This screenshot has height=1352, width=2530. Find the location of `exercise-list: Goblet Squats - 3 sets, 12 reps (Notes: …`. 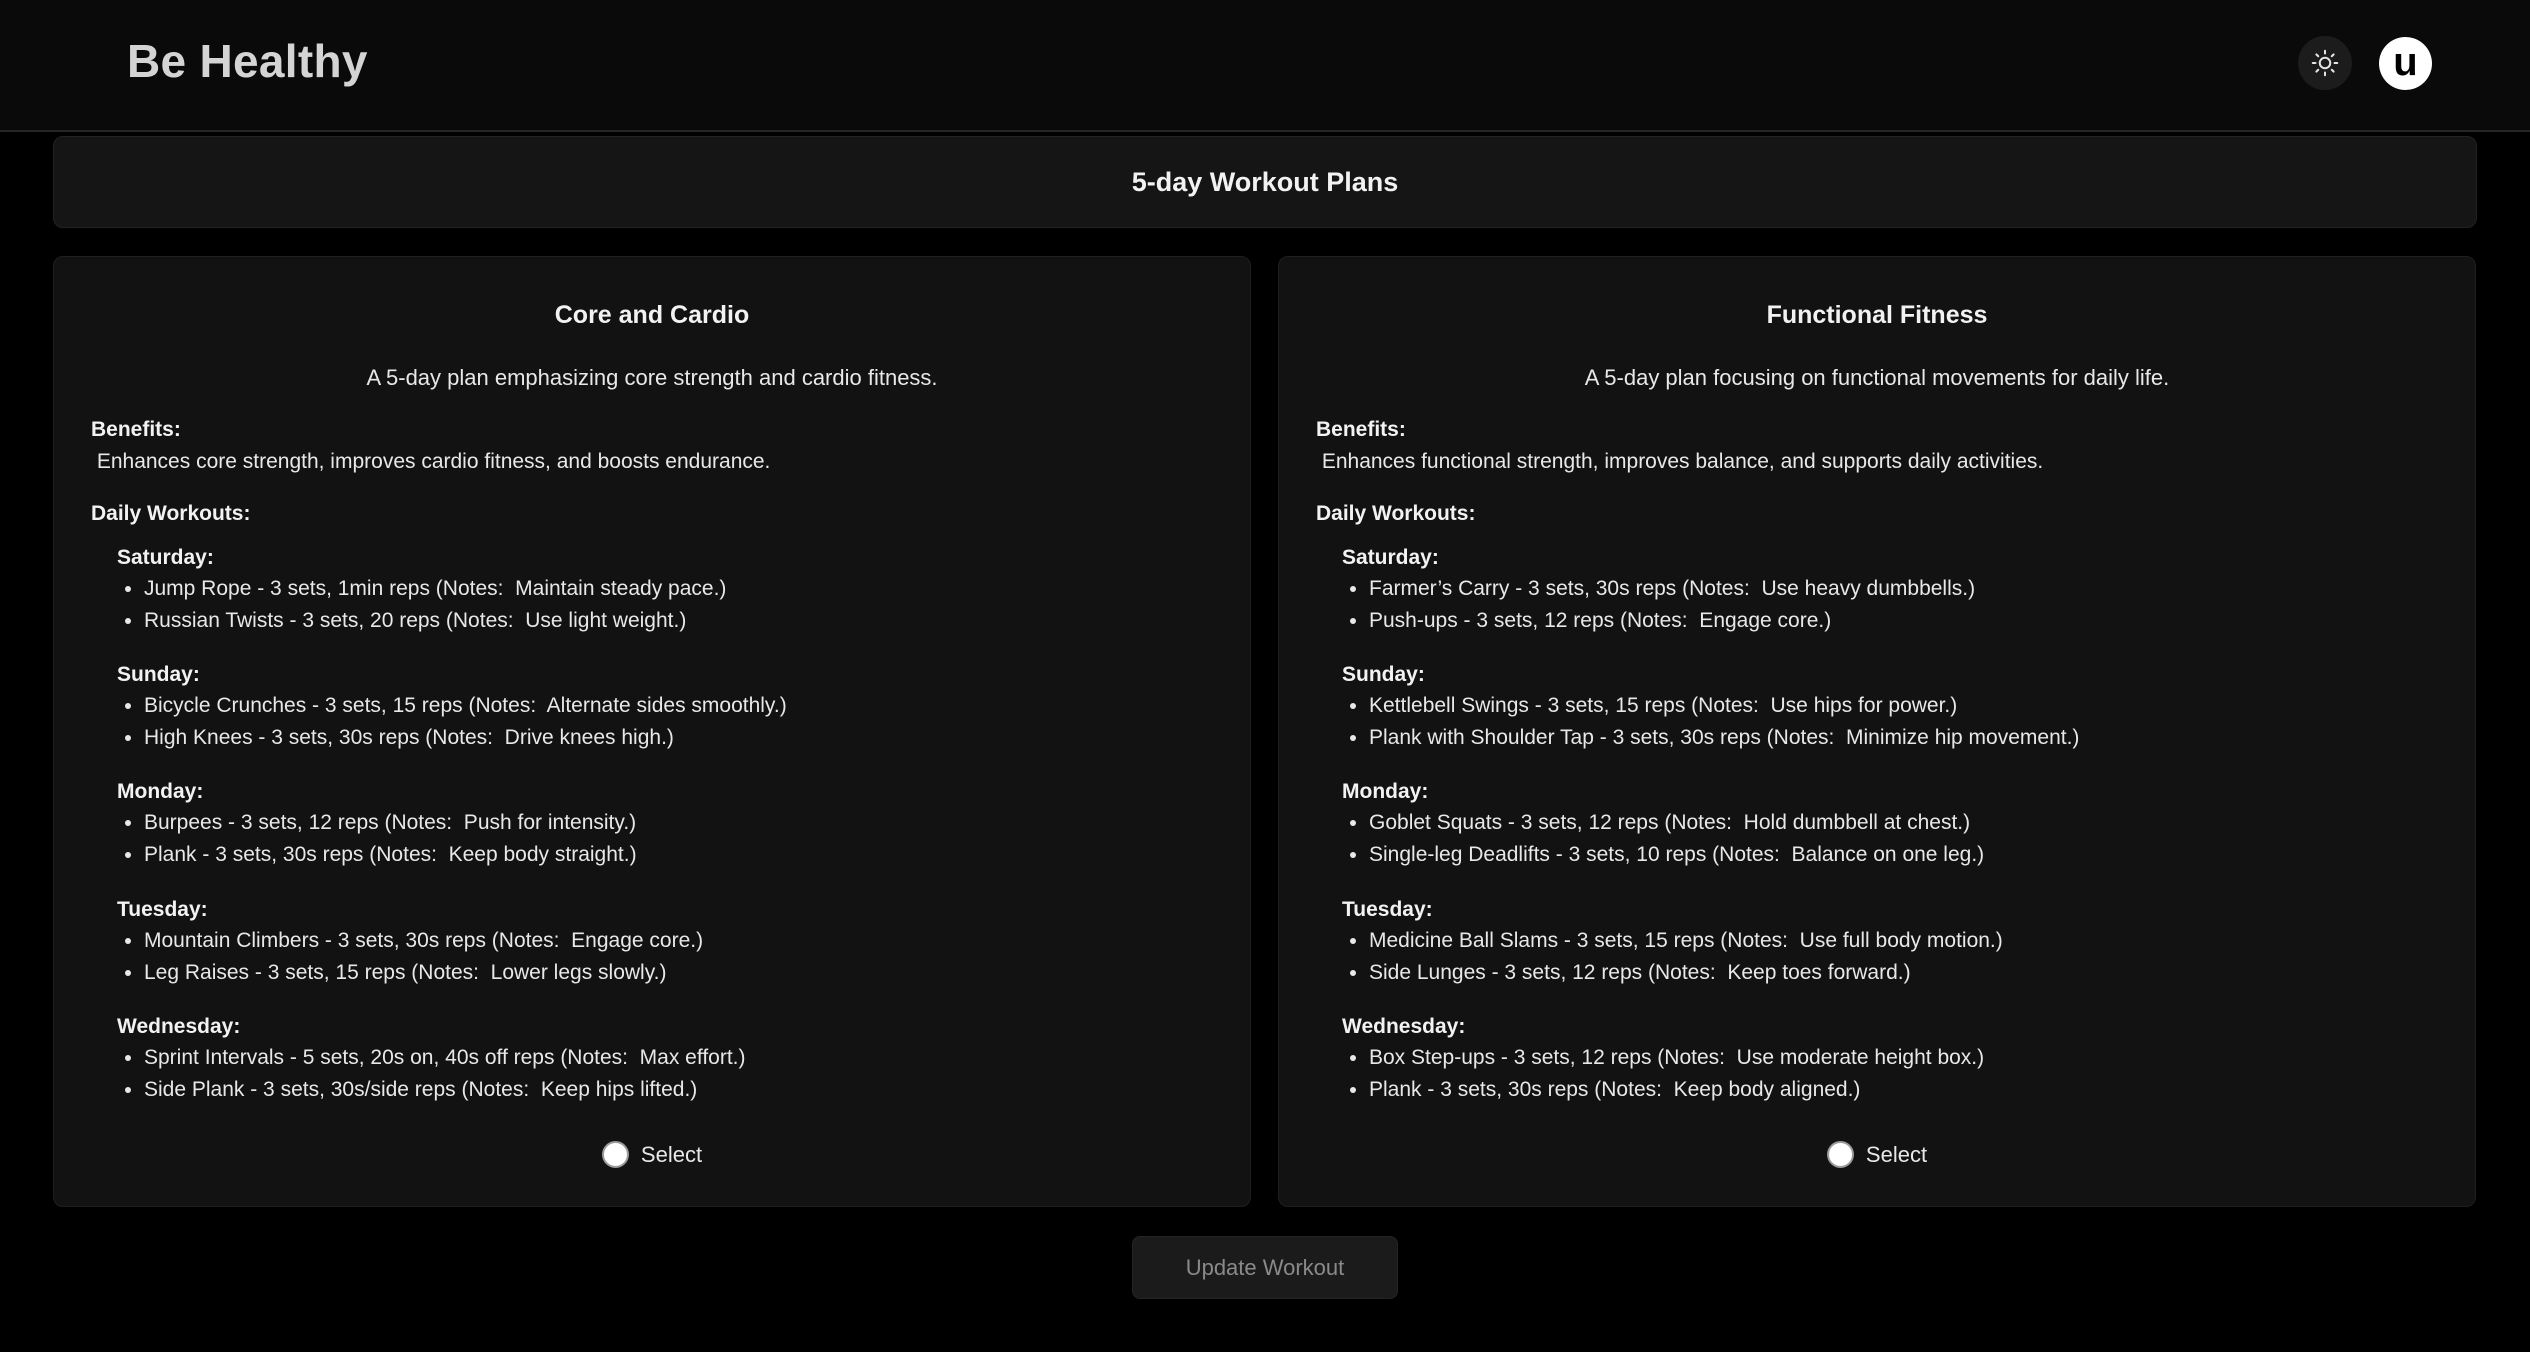

exercise-list: Goblet Squats - 3 sets, 12 reps (Notes: … is located at coordinates (1663, 839).